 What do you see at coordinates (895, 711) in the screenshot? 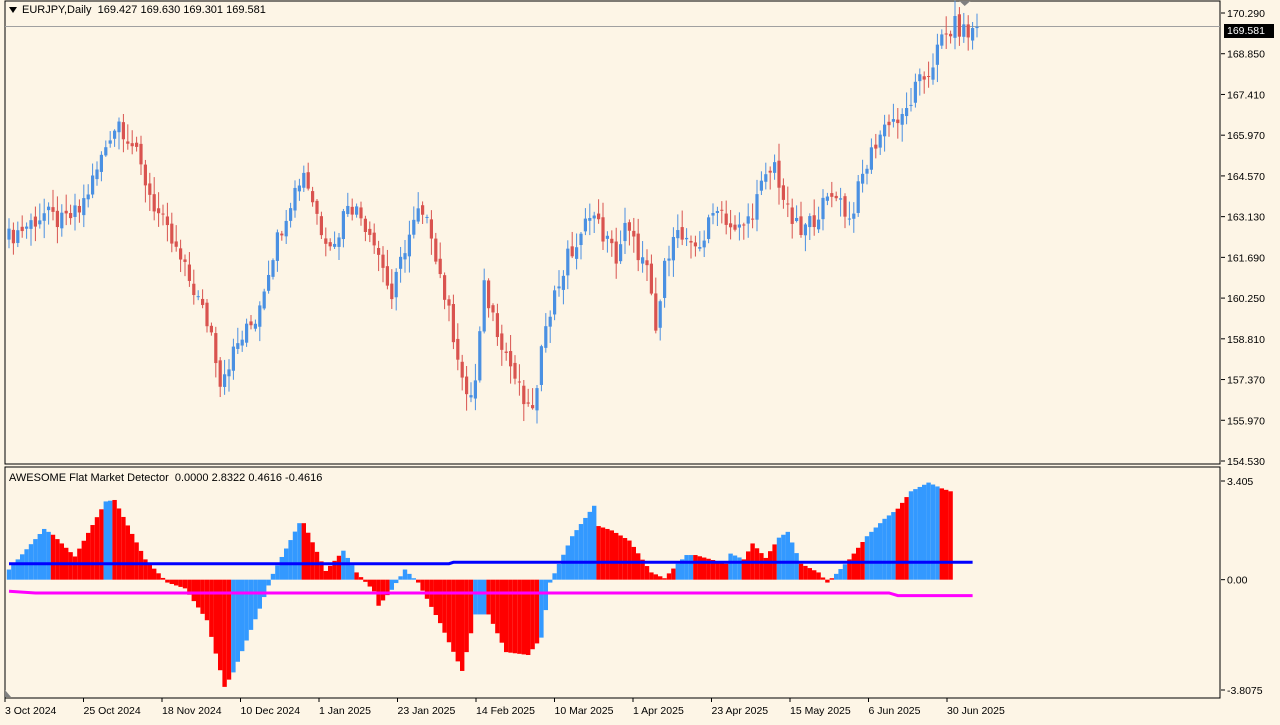
I see `date-axis-label: 6 Jun 2025` at bounding box center [895, 711].